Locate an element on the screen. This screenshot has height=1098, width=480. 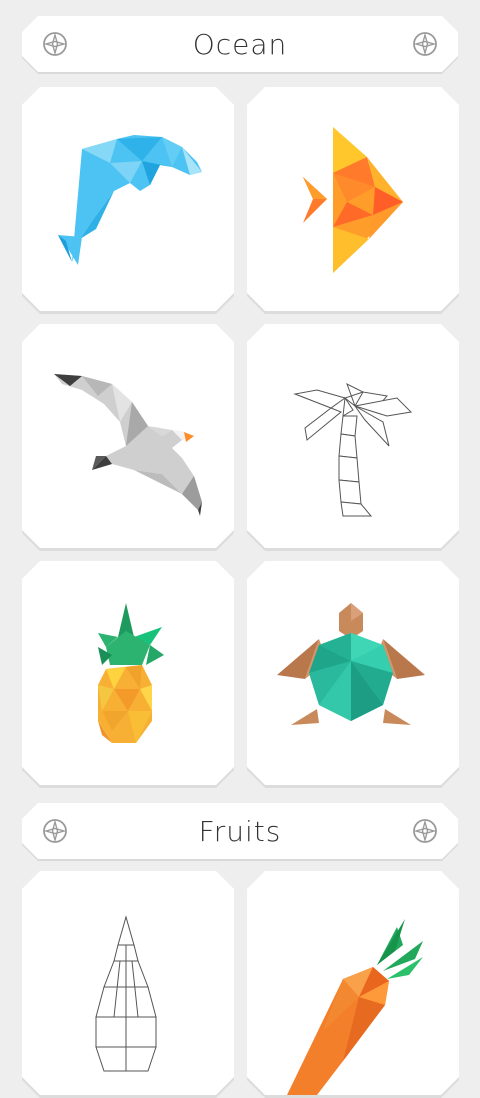
seagull-icon is located at coordinates (128, 436).